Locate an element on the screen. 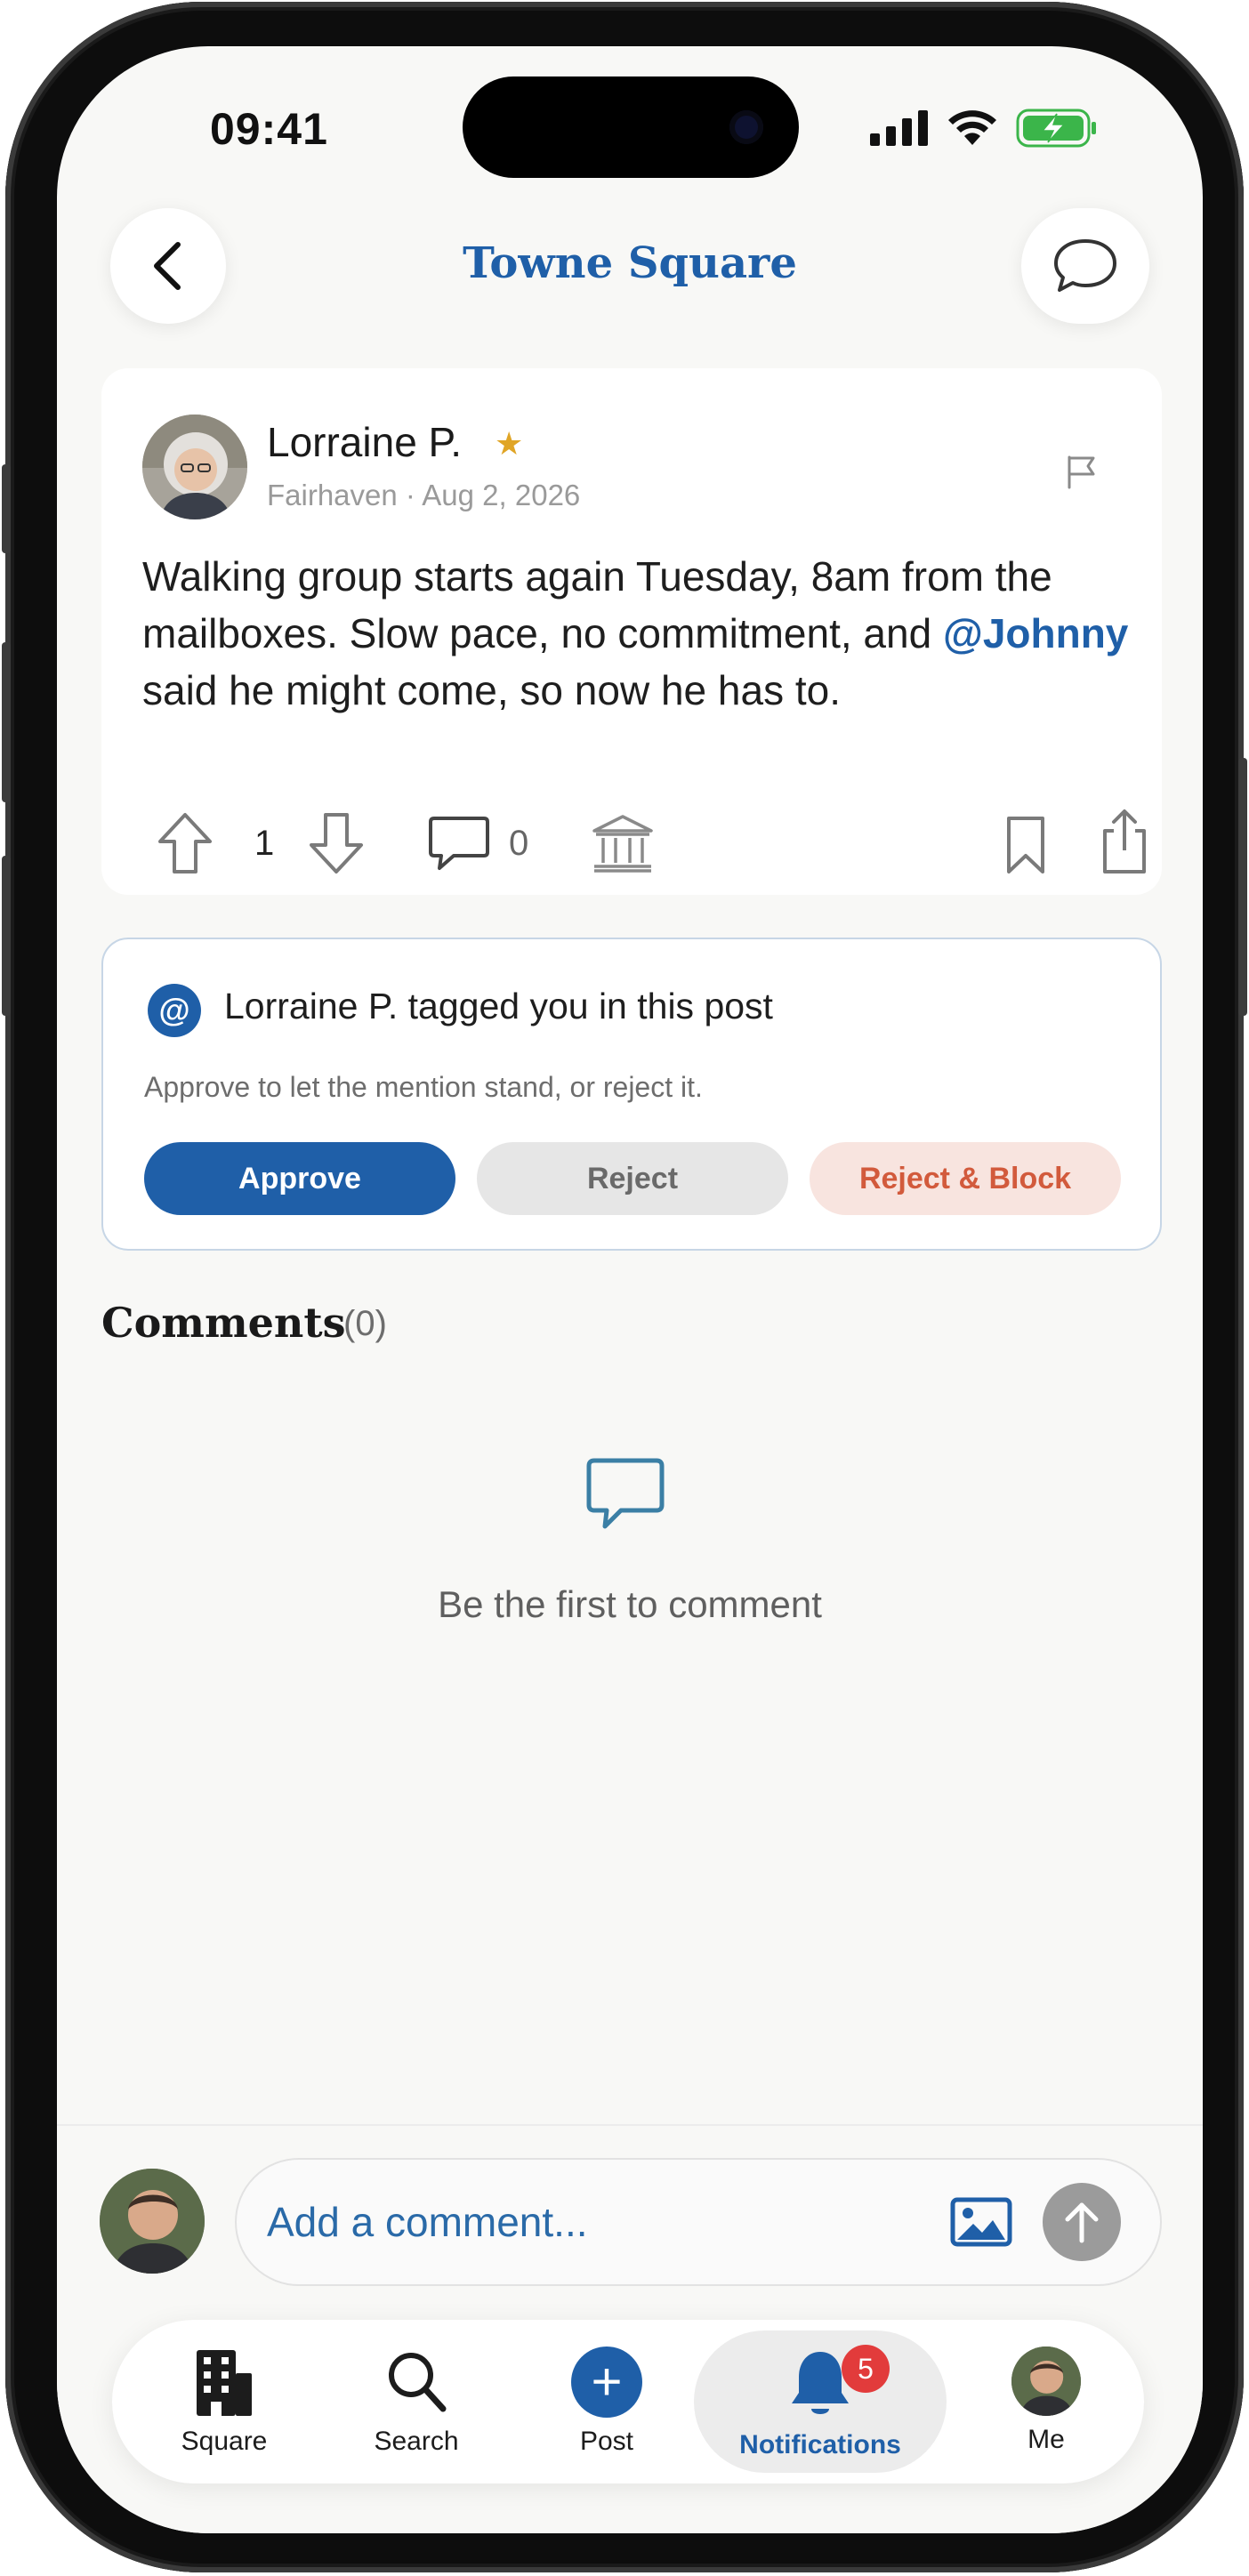 The width and height of the screenshot is (1249, 2576). tab-bar: Square Search + Post 5 Notifications Me is located at coordinates (628, 2401).